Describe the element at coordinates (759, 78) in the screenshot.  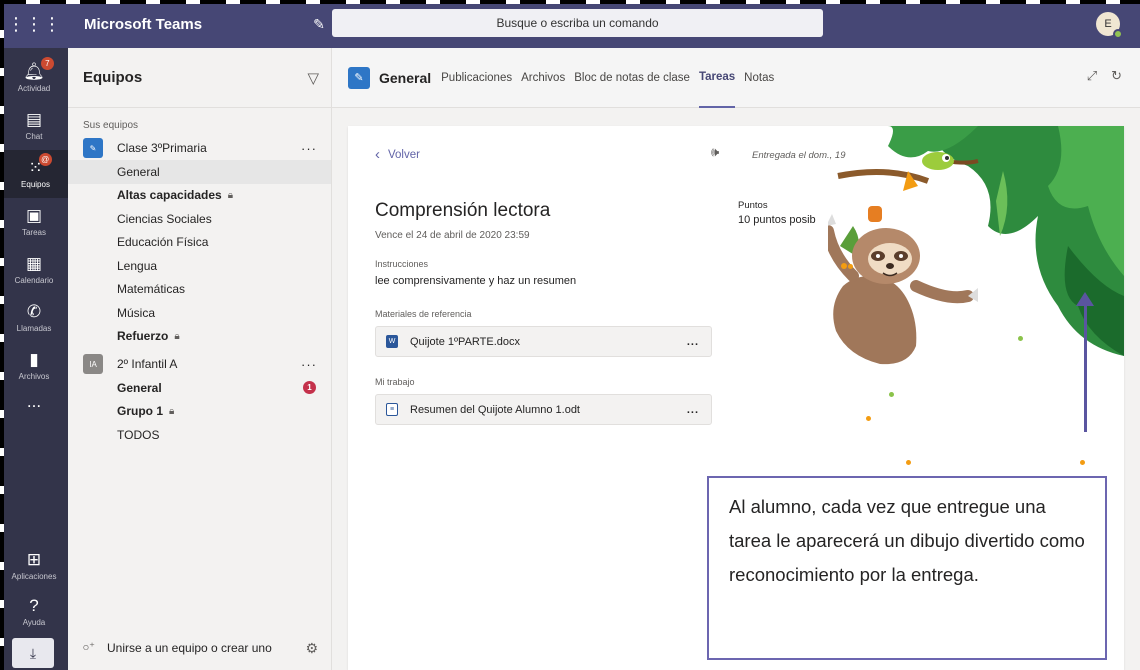
I see `tab-notas: Notas` at that location.